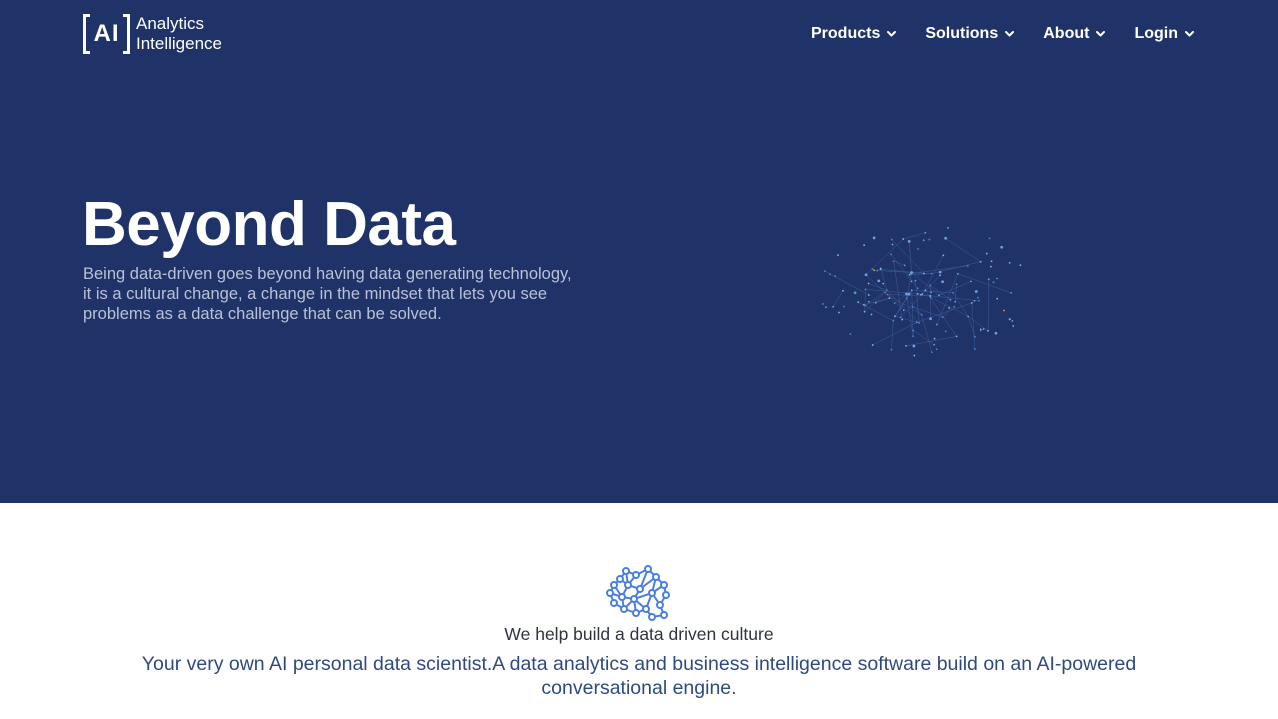  I want to click on nav-item-solutions: Solutions, so click(970, 34).